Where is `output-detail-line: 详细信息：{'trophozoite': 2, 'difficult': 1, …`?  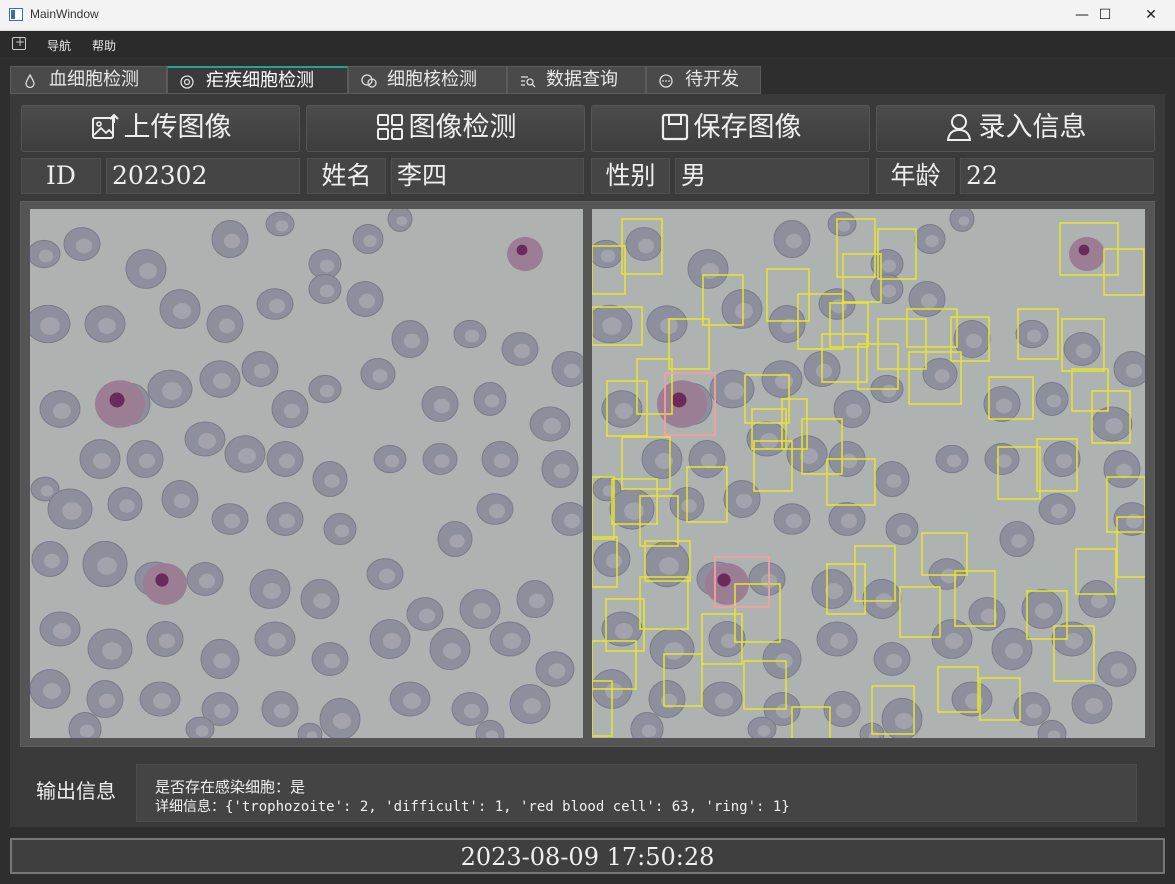
output-detail-line: 详细信息：{'trophozoite': 2, 'difficult': 1, … is located at coordinates (472, 807).